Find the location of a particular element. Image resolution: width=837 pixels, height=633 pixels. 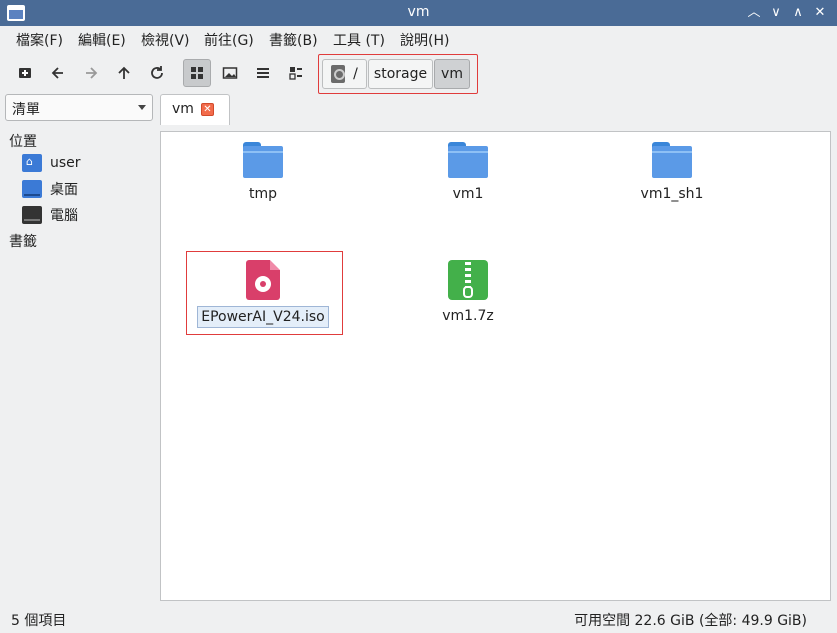

thumbnail-view-button is located at coordinates (230, 73).